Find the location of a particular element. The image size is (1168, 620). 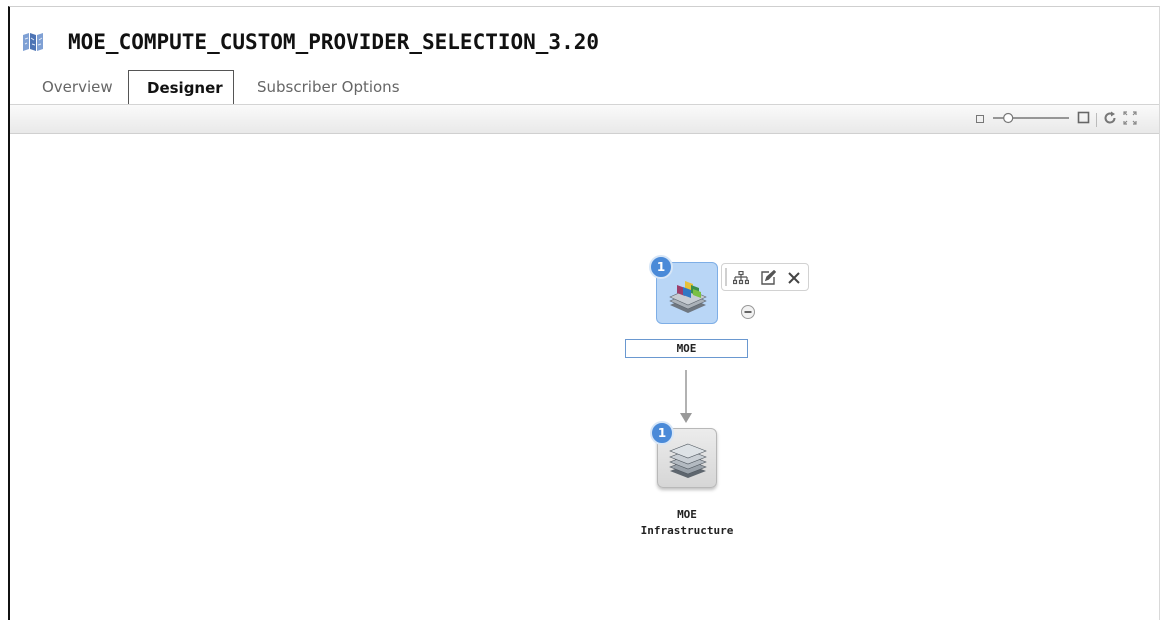

zoom-slider is located at coordinates (1031, 120).